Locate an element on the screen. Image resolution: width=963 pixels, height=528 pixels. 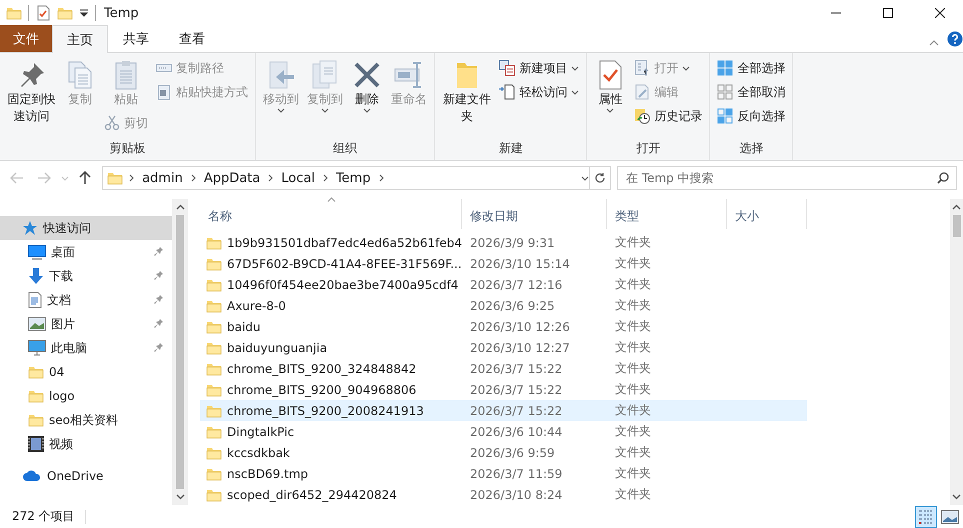
help-icon is located at coordinates (955, 39).